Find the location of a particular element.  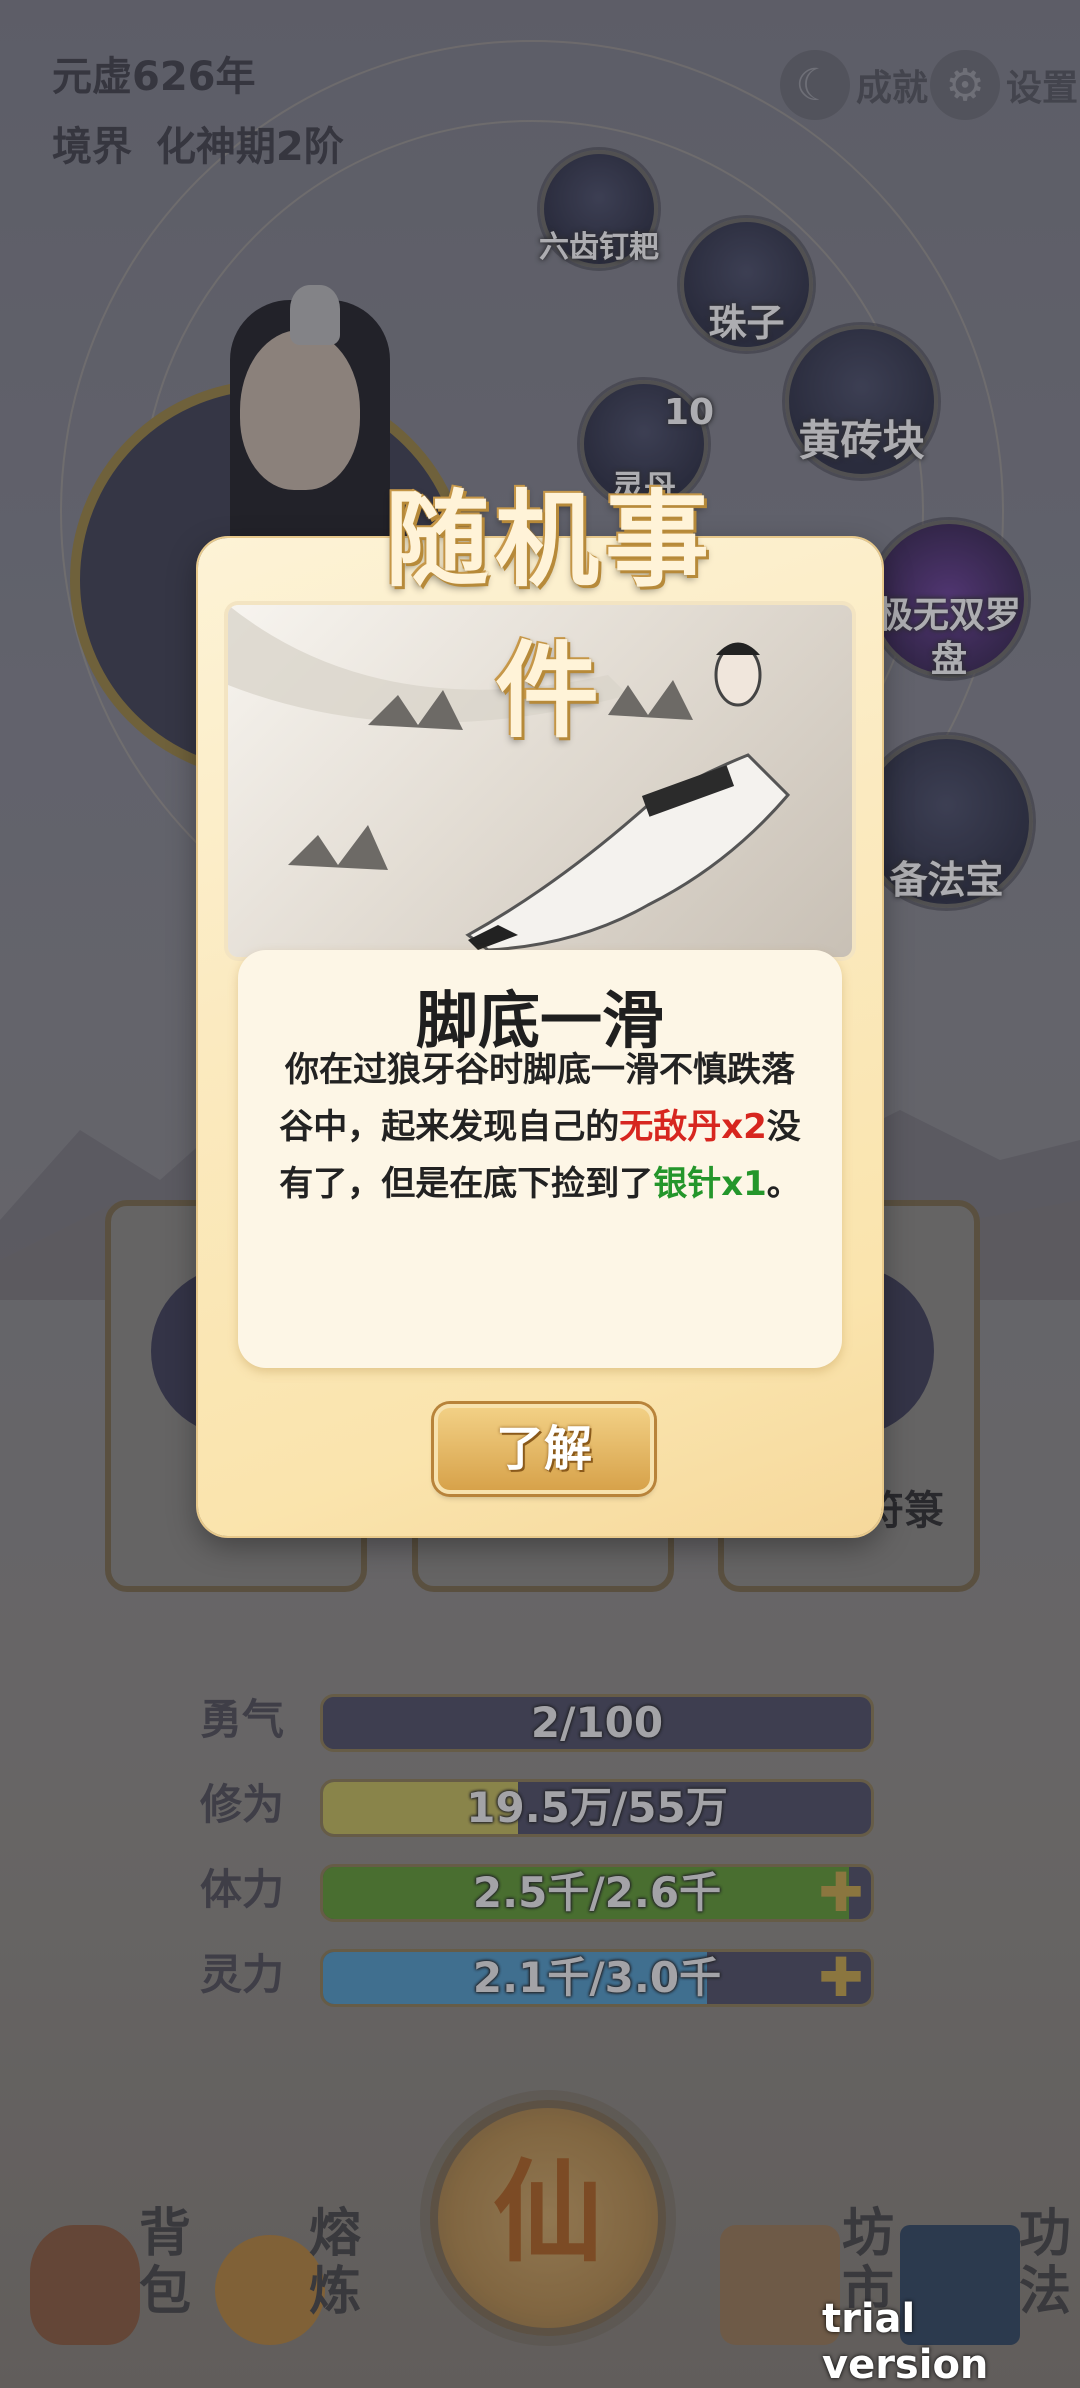

realm-label: 境界 is located at coordinates (92, 147).